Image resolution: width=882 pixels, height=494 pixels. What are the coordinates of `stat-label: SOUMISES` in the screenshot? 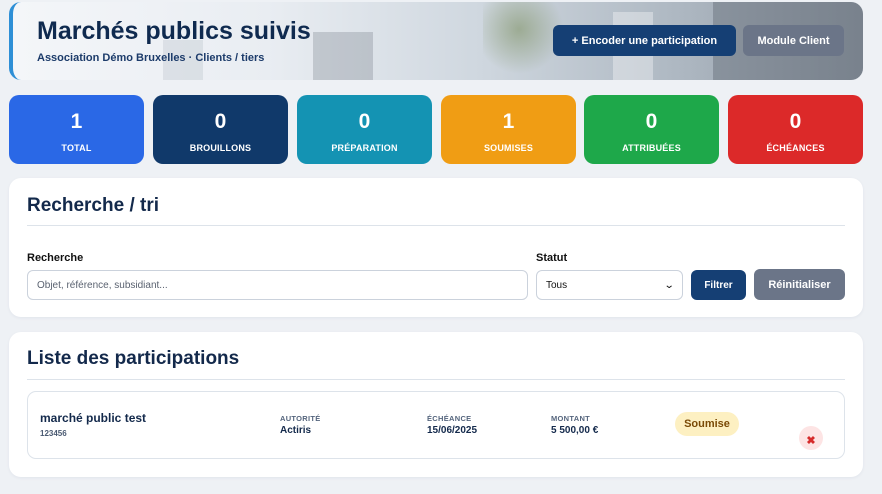 It's located at (508, 148).